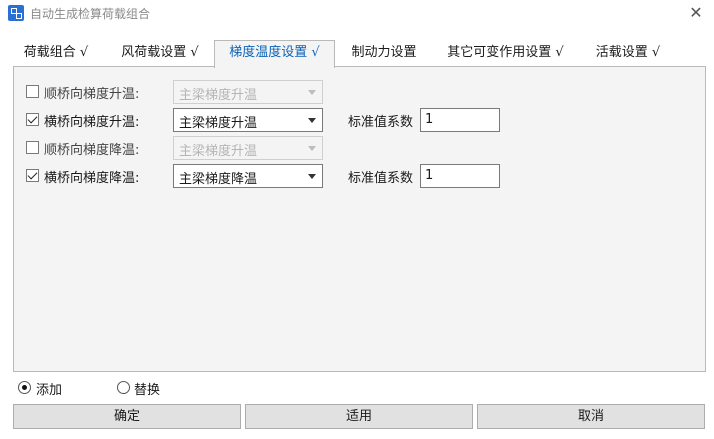  What do you see at coordinates (160, 54) in the screenshot?
I see `tab-wind-load: 风荷载设置 √` at bounding box center [160, 54].